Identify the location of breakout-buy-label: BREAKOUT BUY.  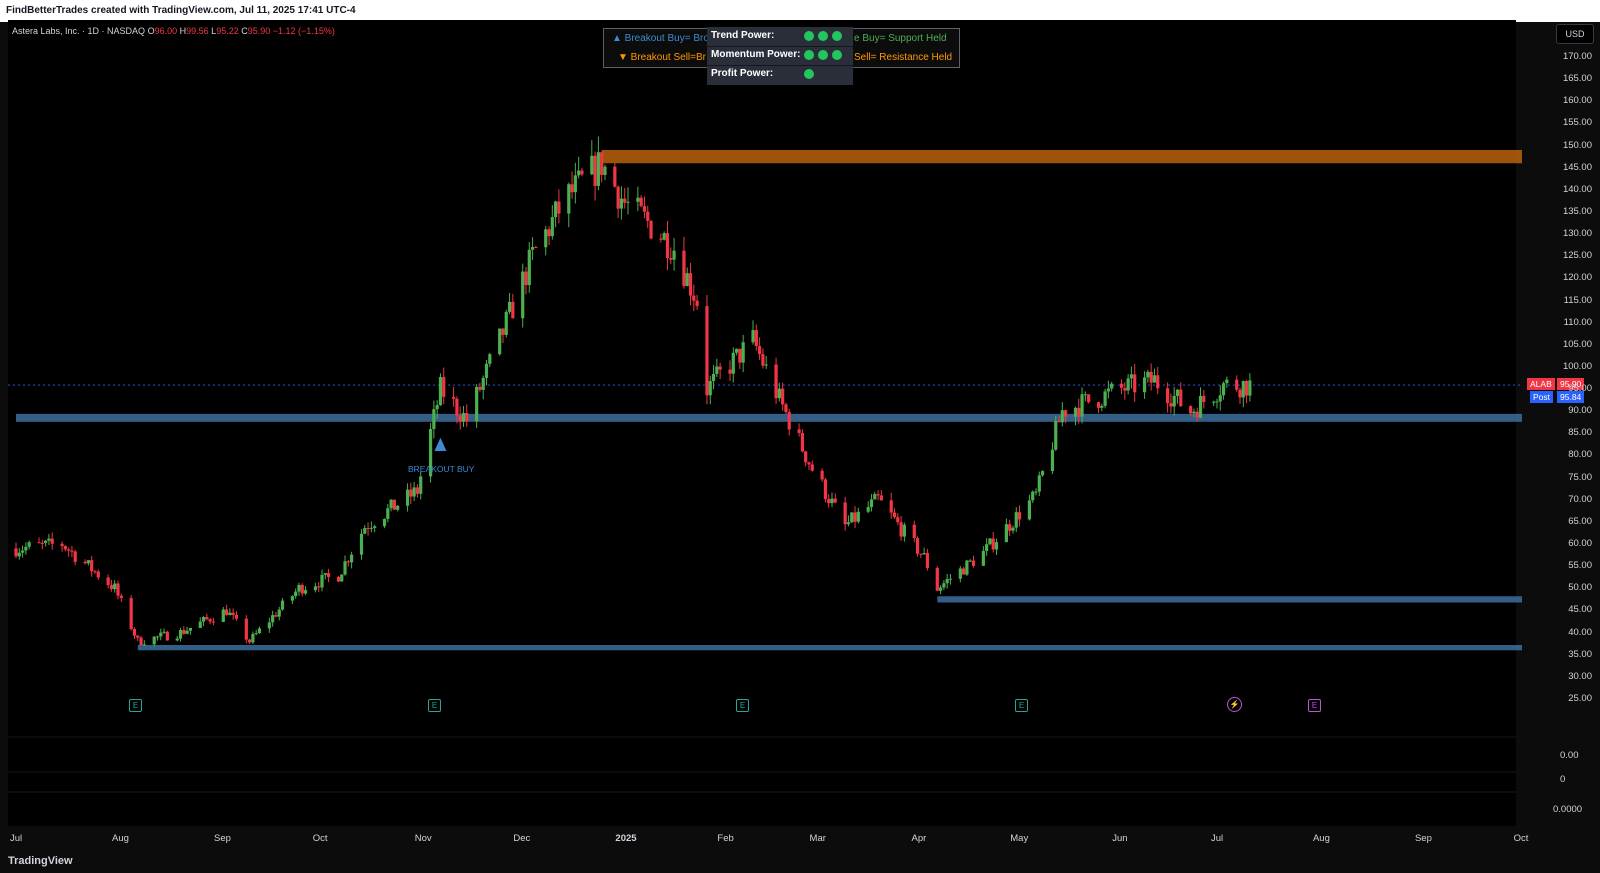
(441, 469).